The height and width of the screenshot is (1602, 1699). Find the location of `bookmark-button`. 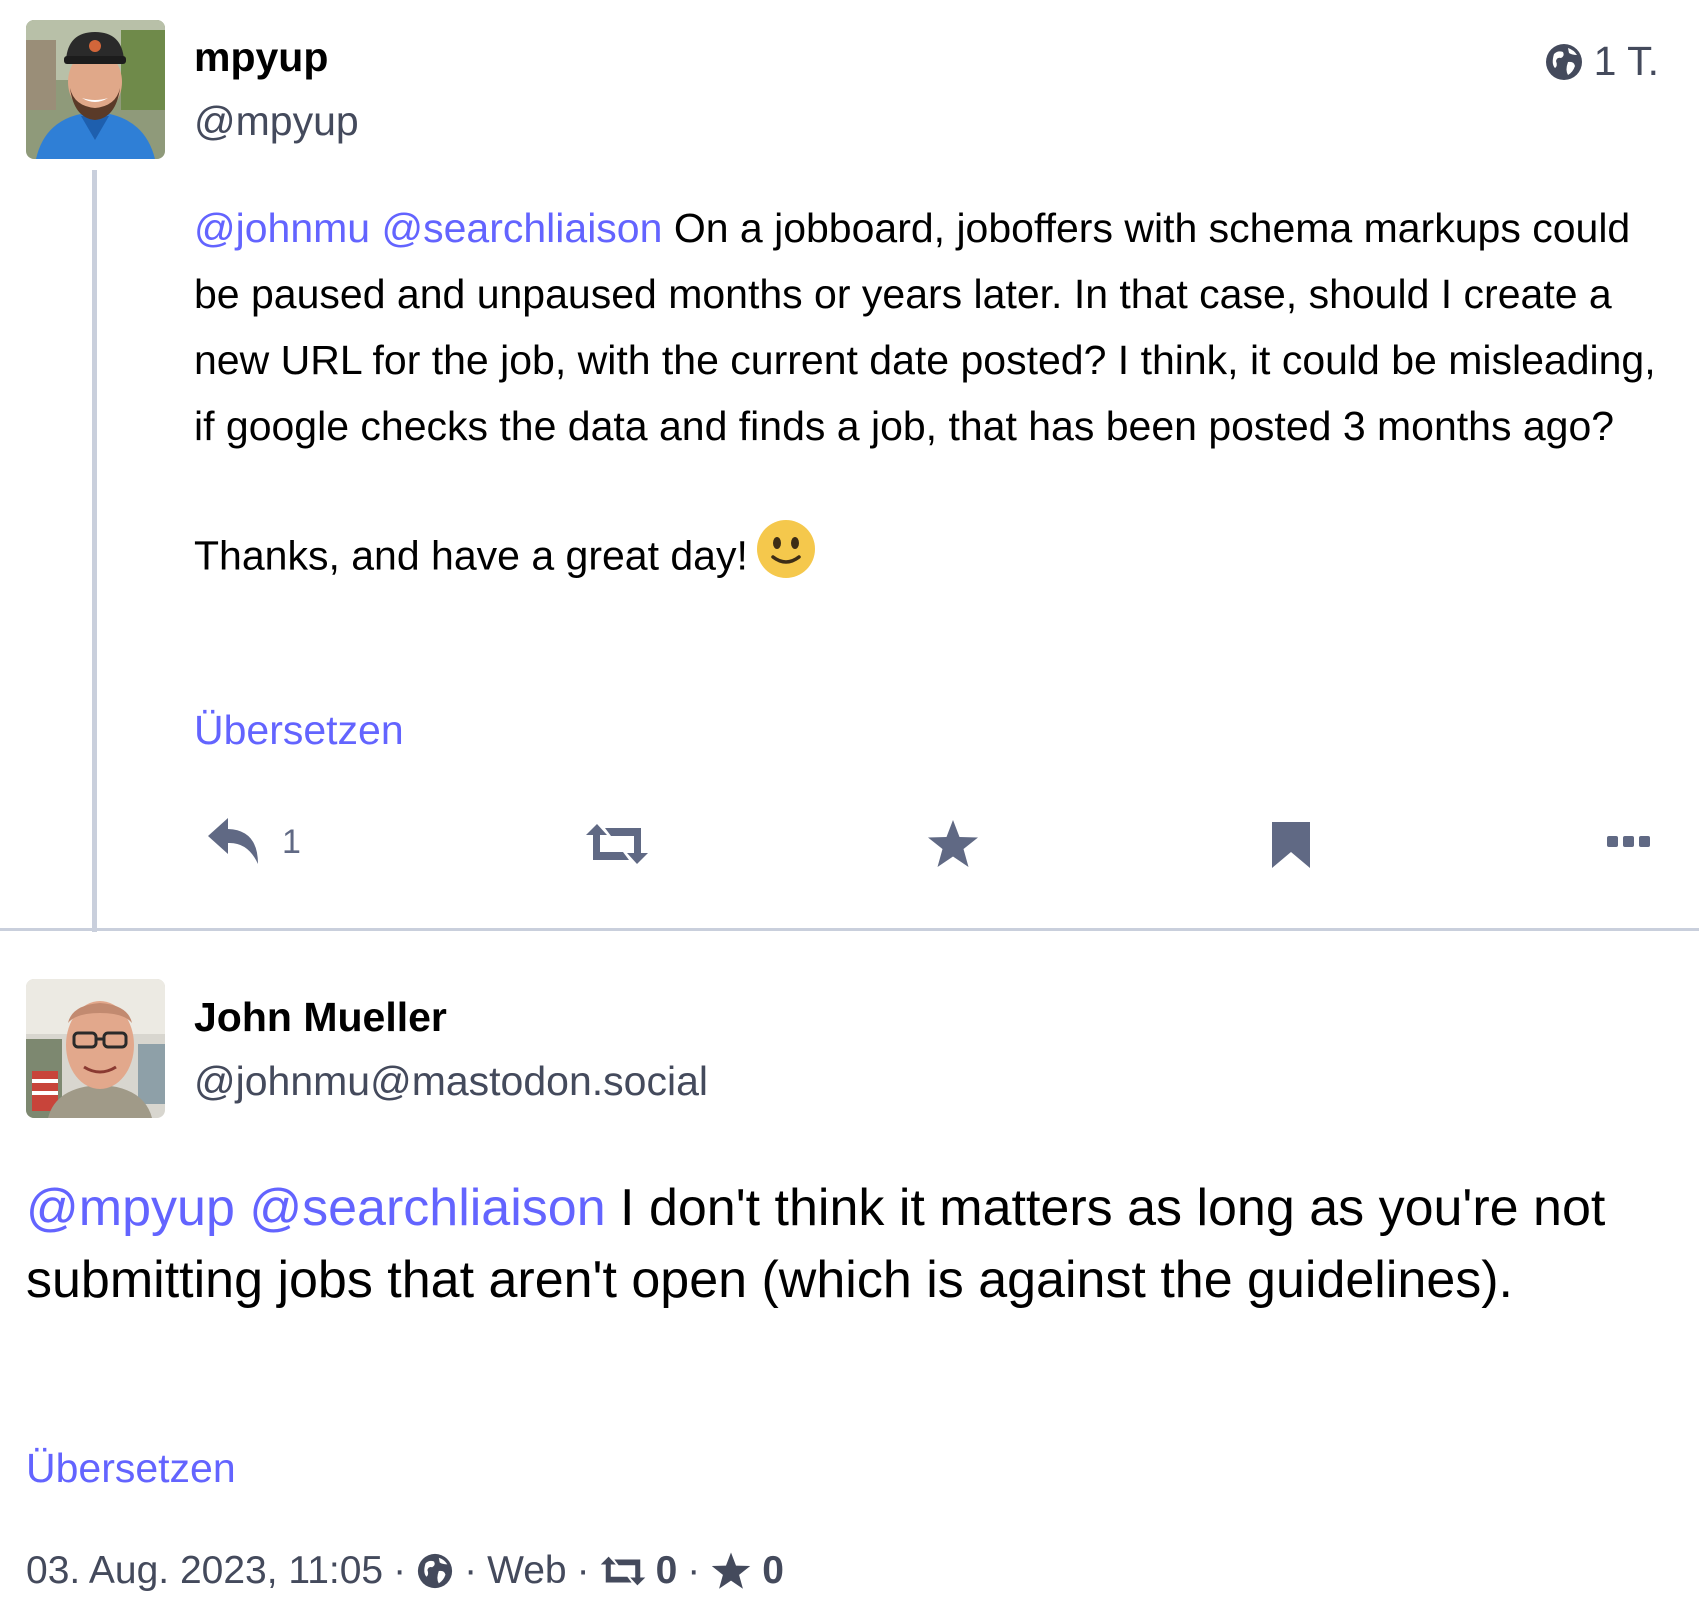

bookmark-button is located at coordinates (1291, 845).